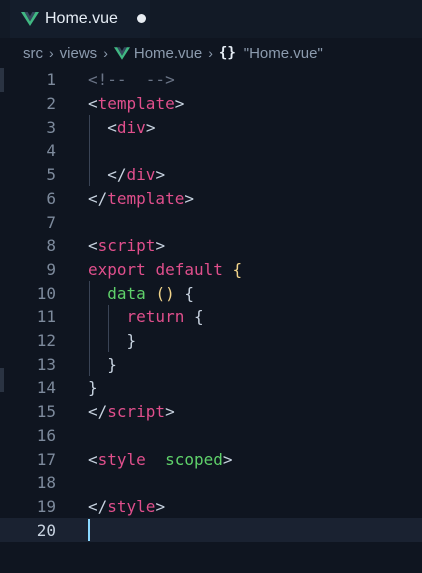 This screenshot has height=573, width=422. What do you see at coordinates (46, 459) in the screenshot?
I see `line-number: 17` at bounding box center [46, 459].